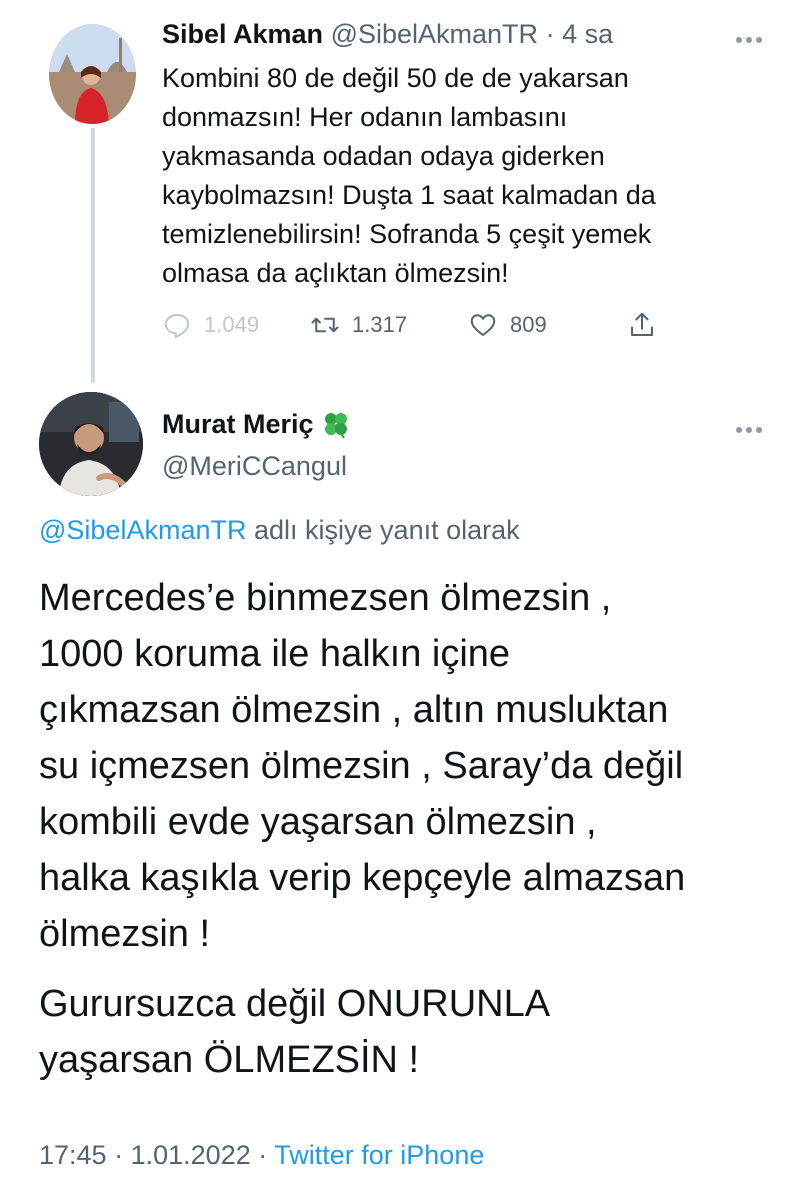  Describe the element at coordinates (587, 34) in the screenshot. I see `tweet-time: 4 sa` at that location.